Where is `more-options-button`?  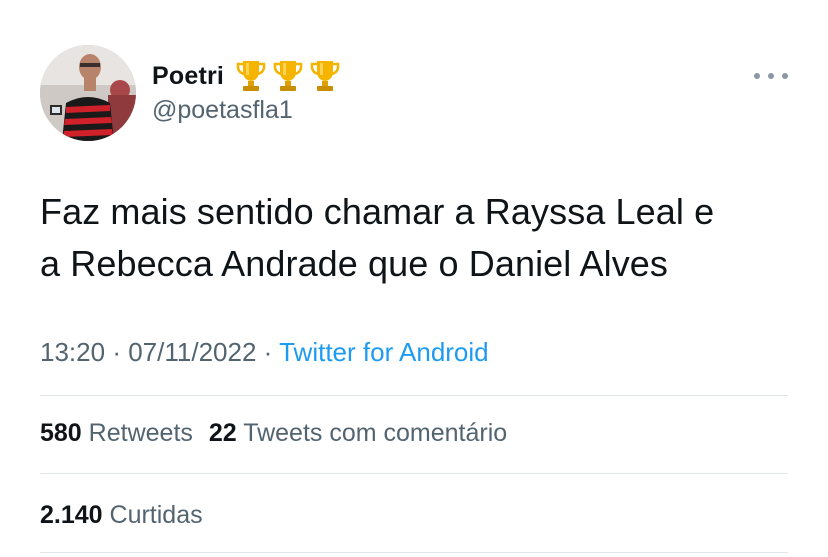
more-options-button is located at coordinates (771, 76).